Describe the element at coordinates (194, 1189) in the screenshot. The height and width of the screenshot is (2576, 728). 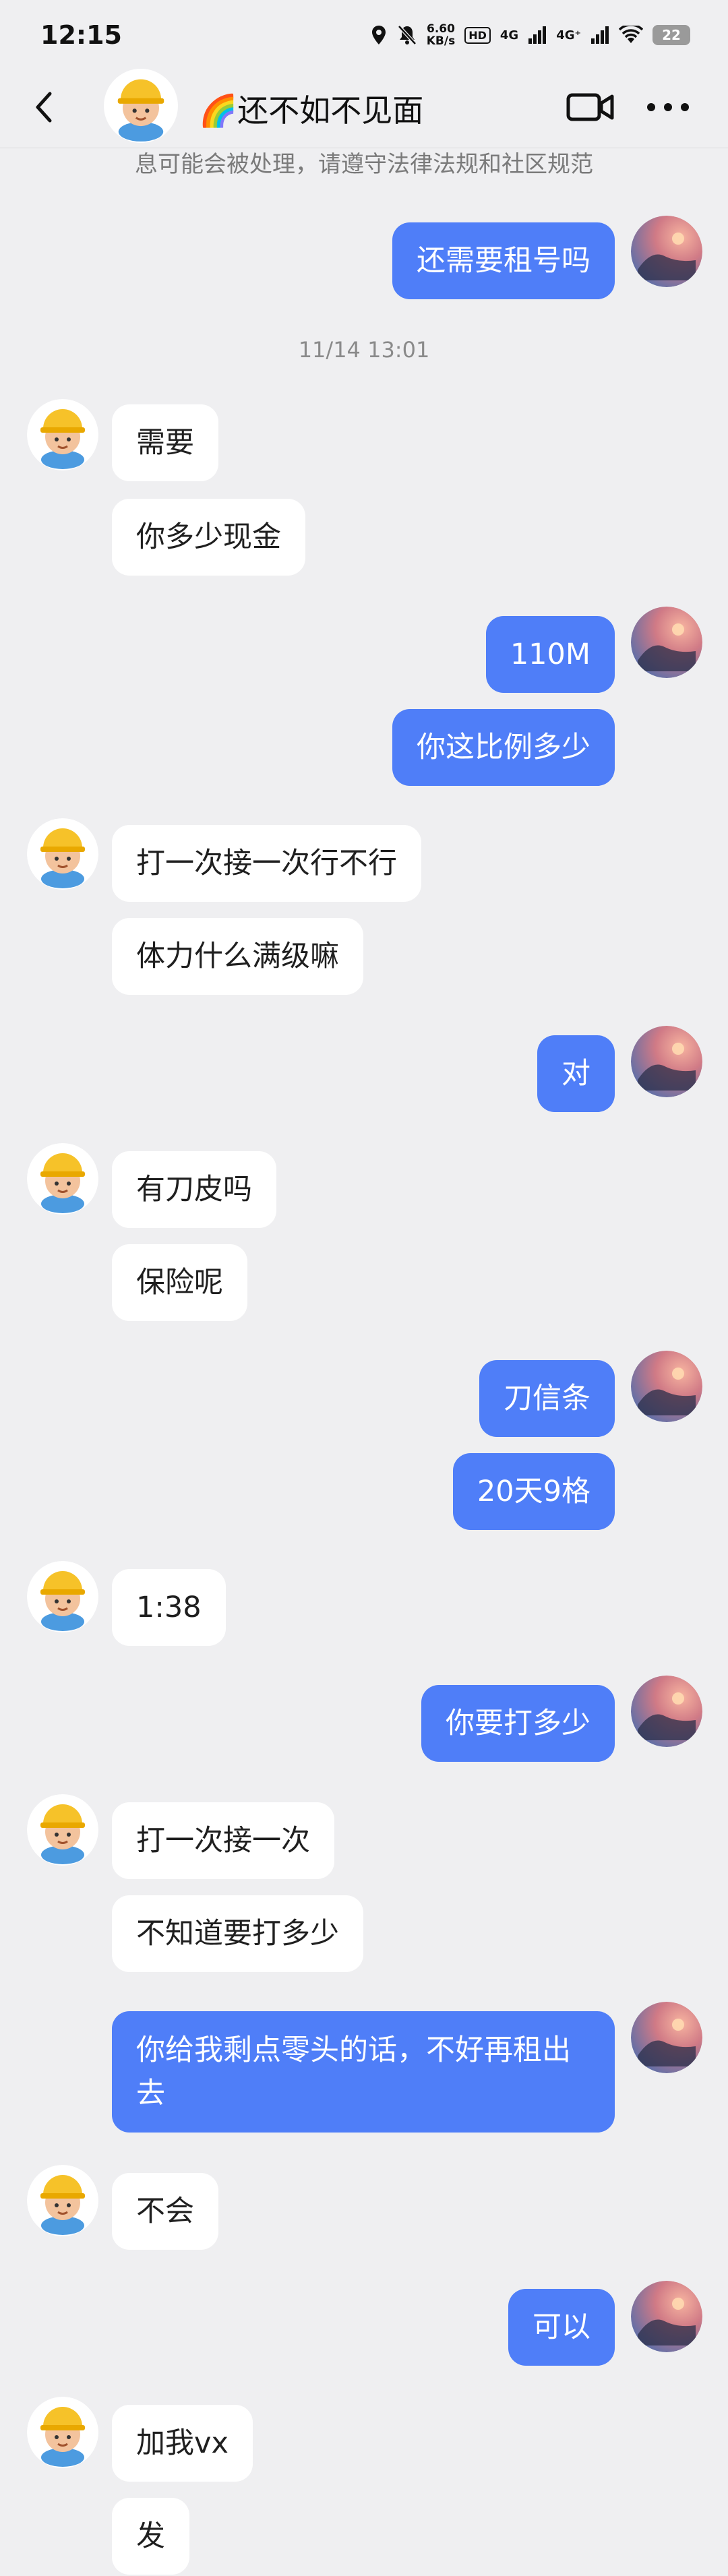
I see `incoming-message-bubble: 有刀皮吗` at that location.